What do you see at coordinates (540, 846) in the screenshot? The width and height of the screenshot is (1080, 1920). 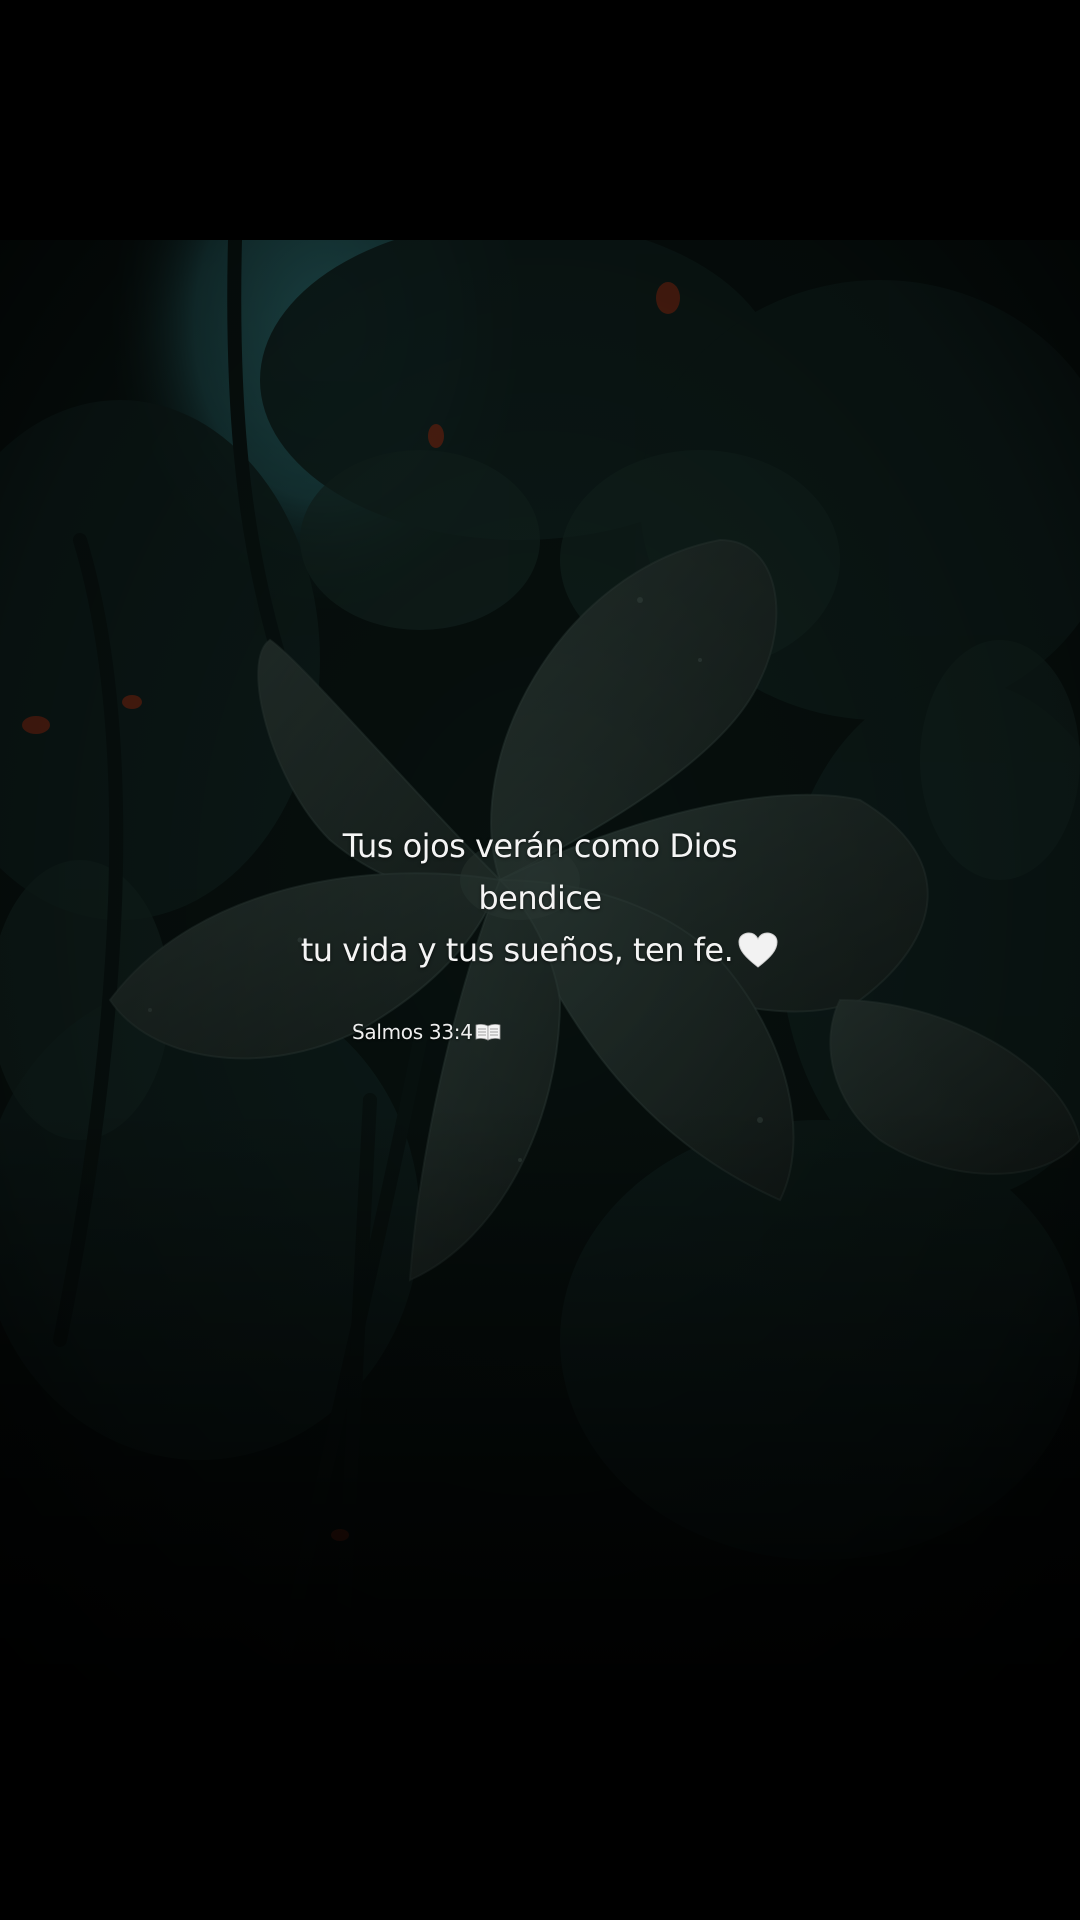 I see `quote-line-1: Tus ojos verán como Dios` at bounding box center [540, 846].